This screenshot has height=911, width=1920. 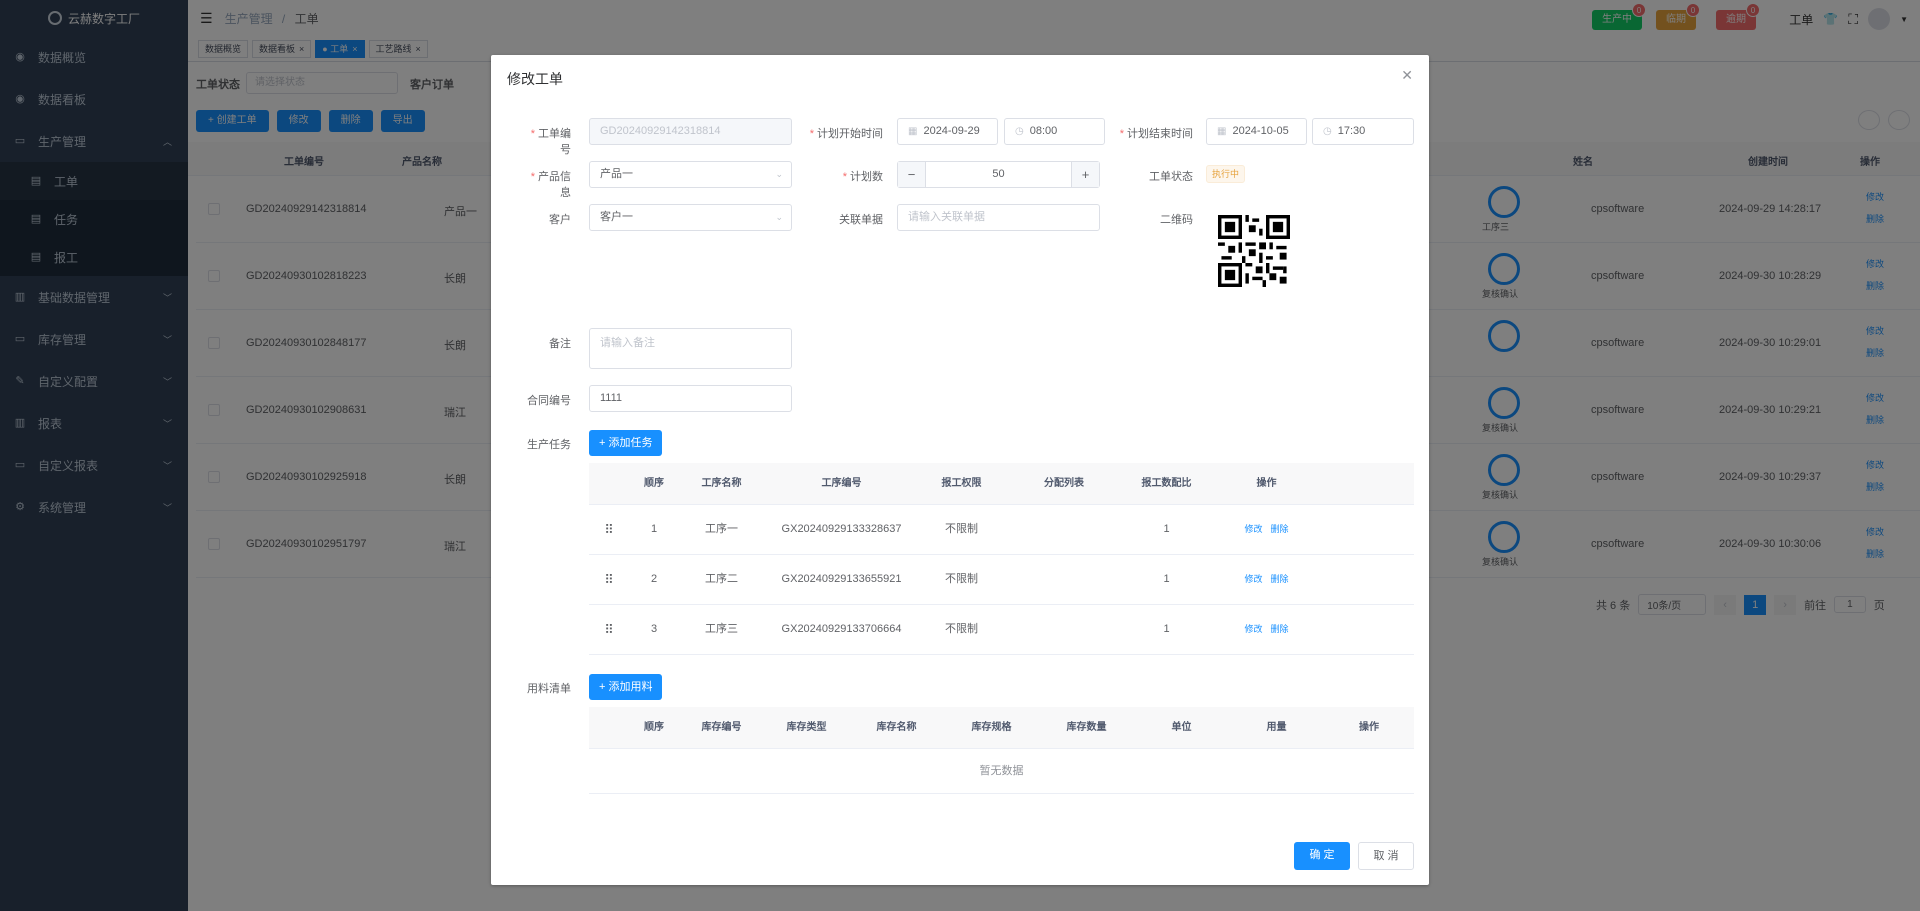 I want to click on task-order: 3, so click(x=654, y=629).